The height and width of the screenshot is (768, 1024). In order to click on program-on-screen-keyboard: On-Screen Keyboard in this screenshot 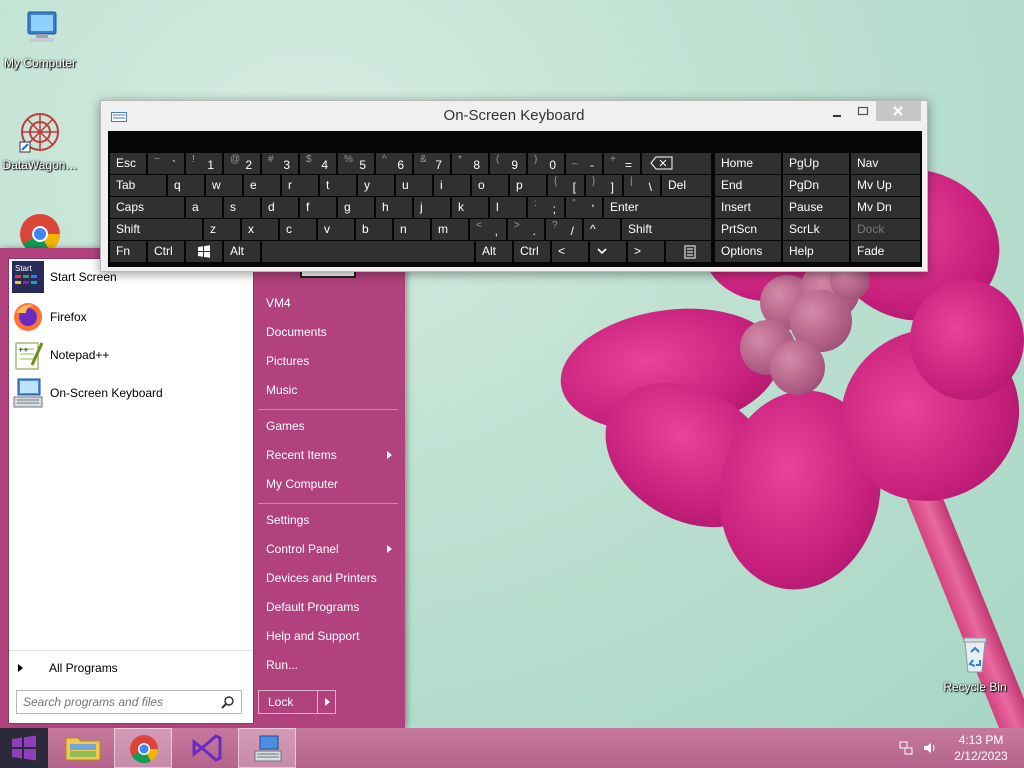, I will do `click(87, 393)`.